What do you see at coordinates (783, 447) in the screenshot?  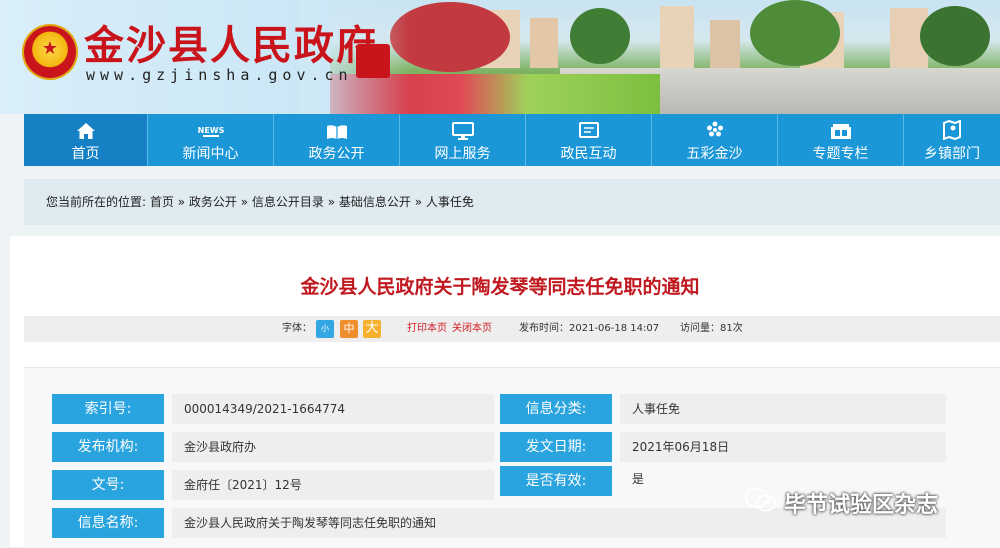 I see `issue-date-value: 2021年06月18日` at bounding box center [783, 447].